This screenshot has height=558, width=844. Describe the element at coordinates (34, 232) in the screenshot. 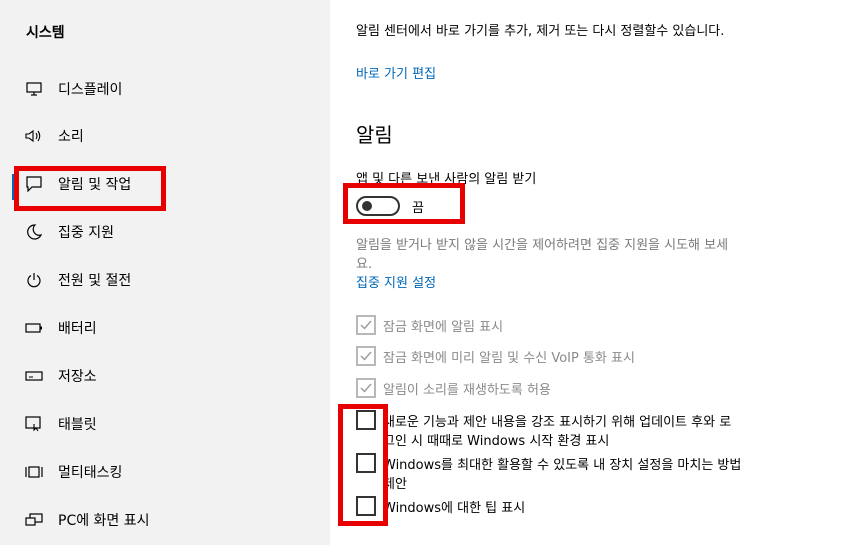

I see `moon-icon` at that location.